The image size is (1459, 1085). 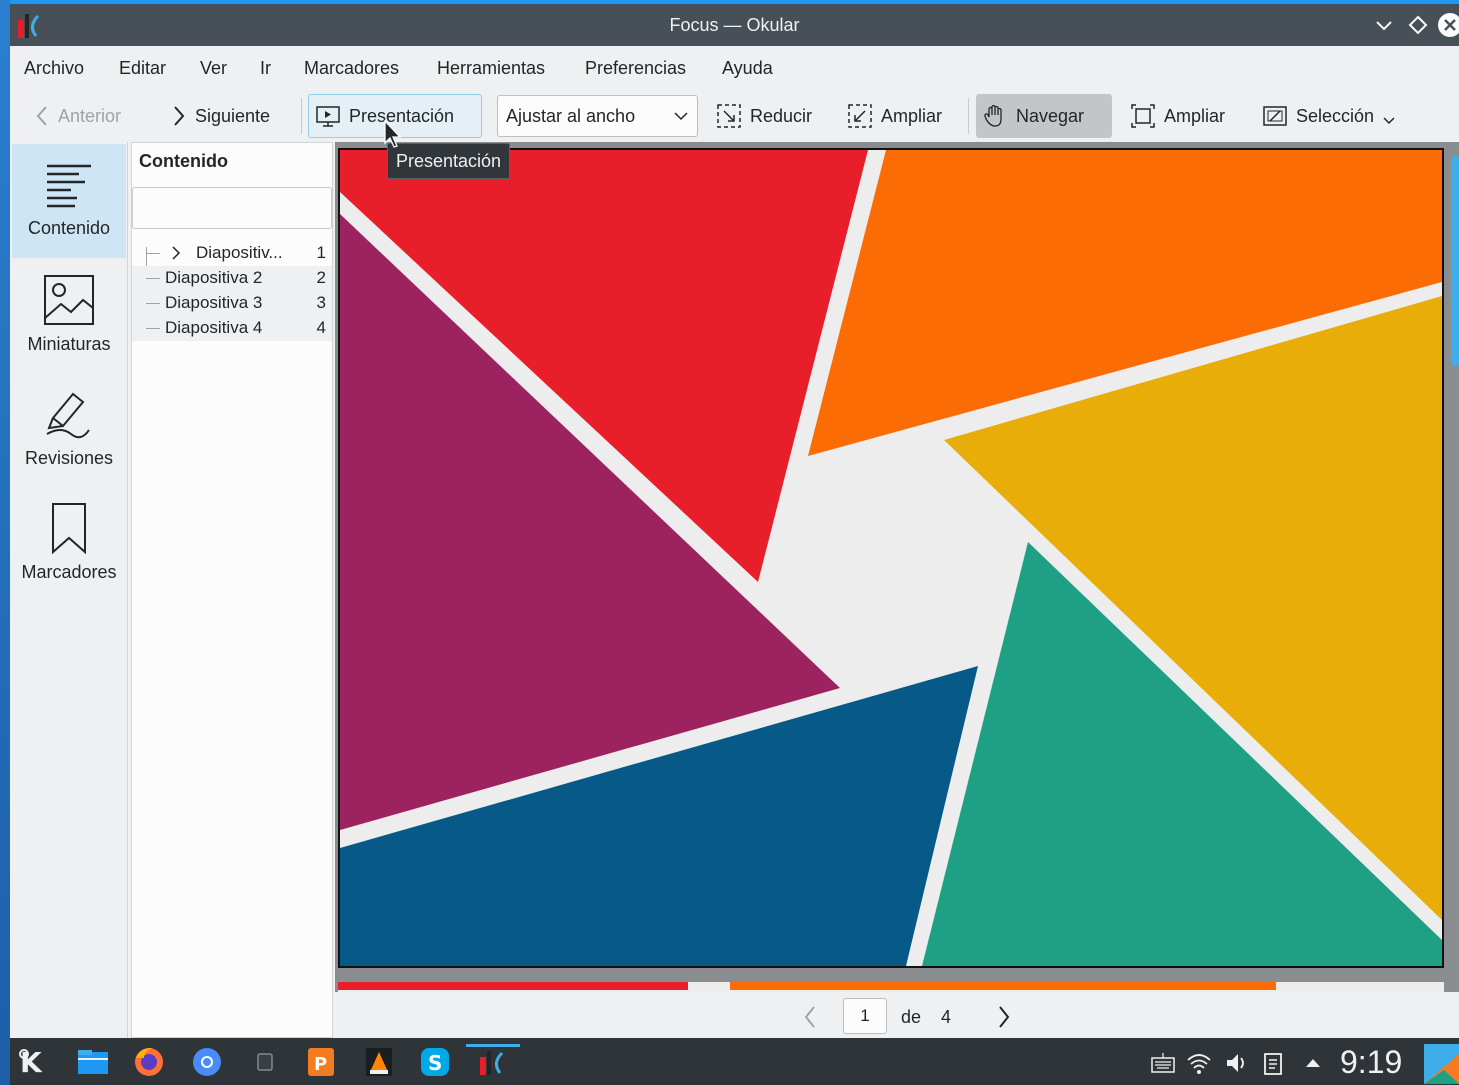 What do you see at coordinates (321, 327) in the screenshot?
I see `tree-item-page: 4` at bounding box center [321, 327].